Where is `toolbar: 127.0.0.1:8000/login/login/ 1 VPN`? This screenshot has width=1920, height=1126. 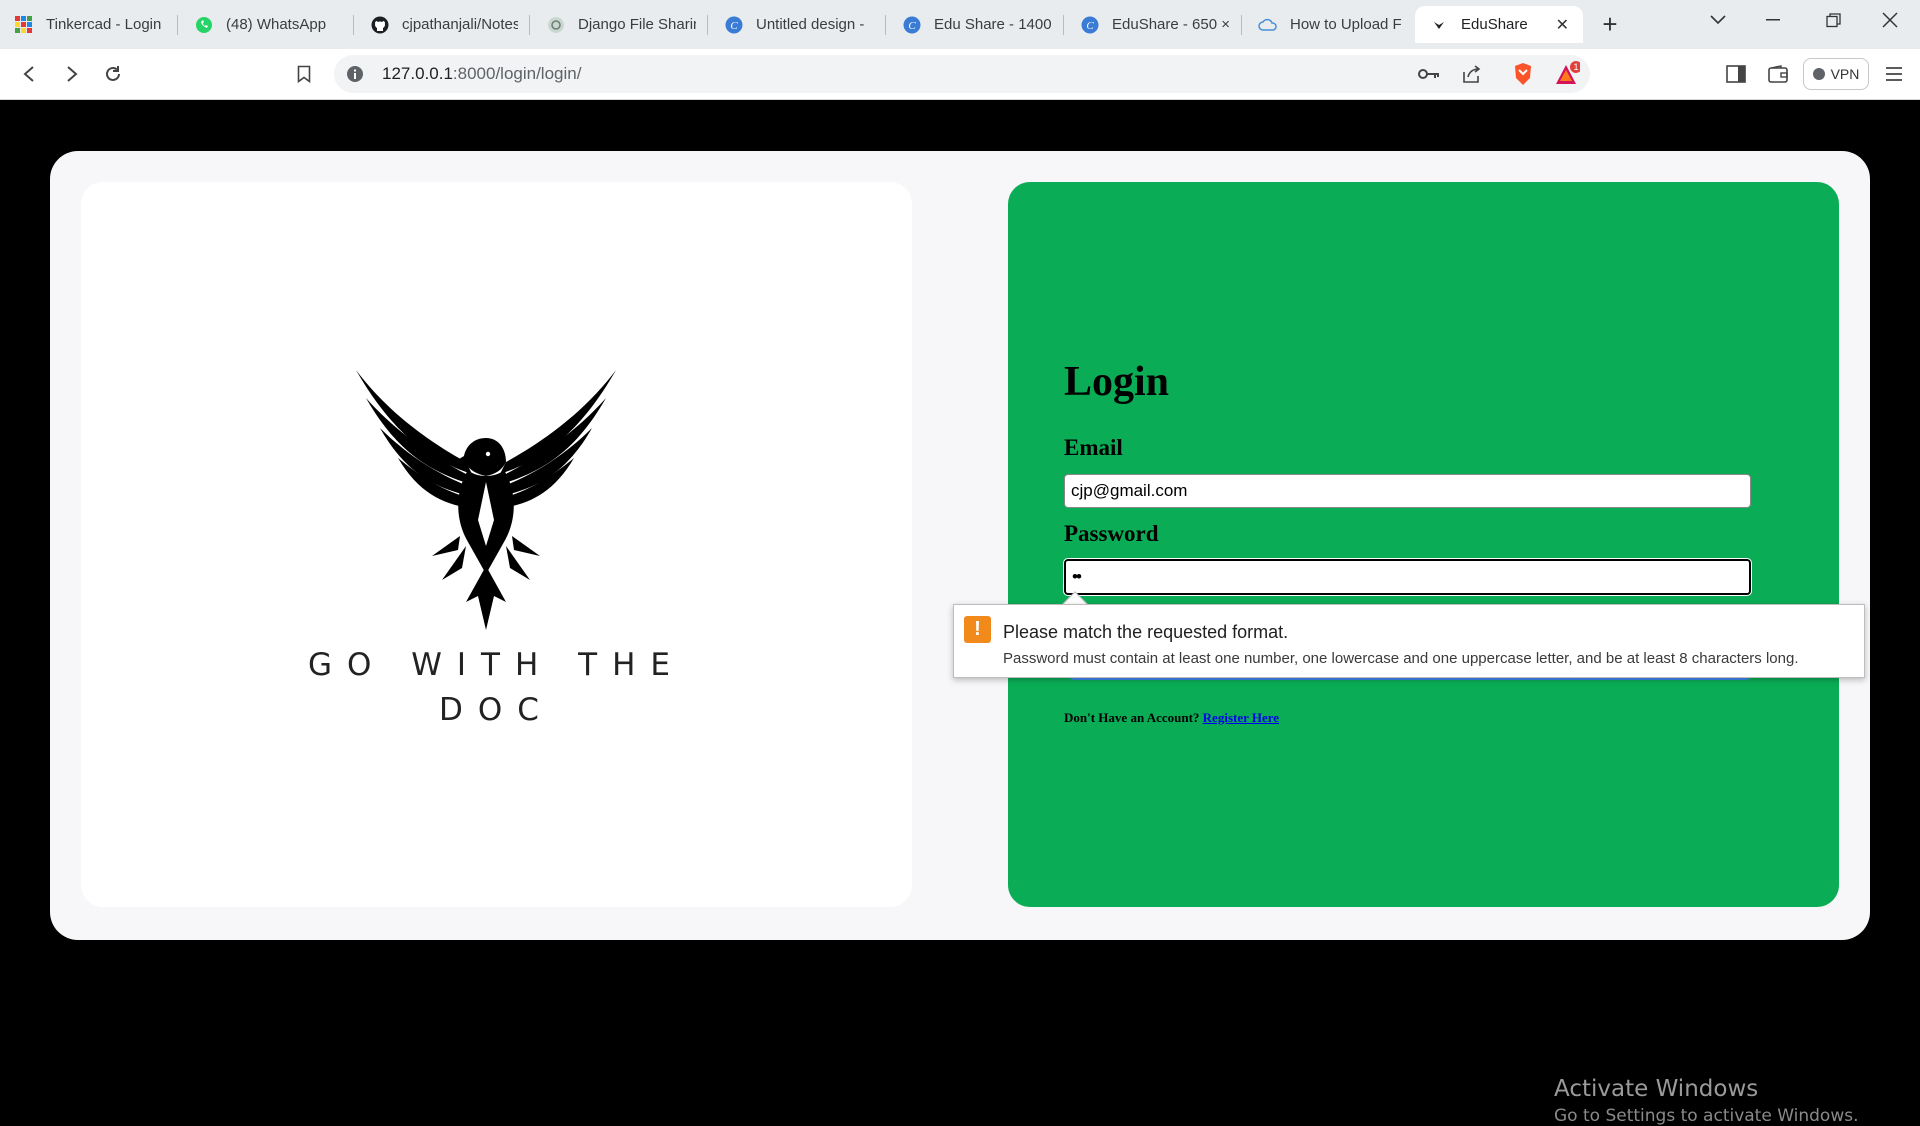
toolbar: 127.0.0.1:8000/login/login/ 1 VPN is located at coordinates (960, 74).